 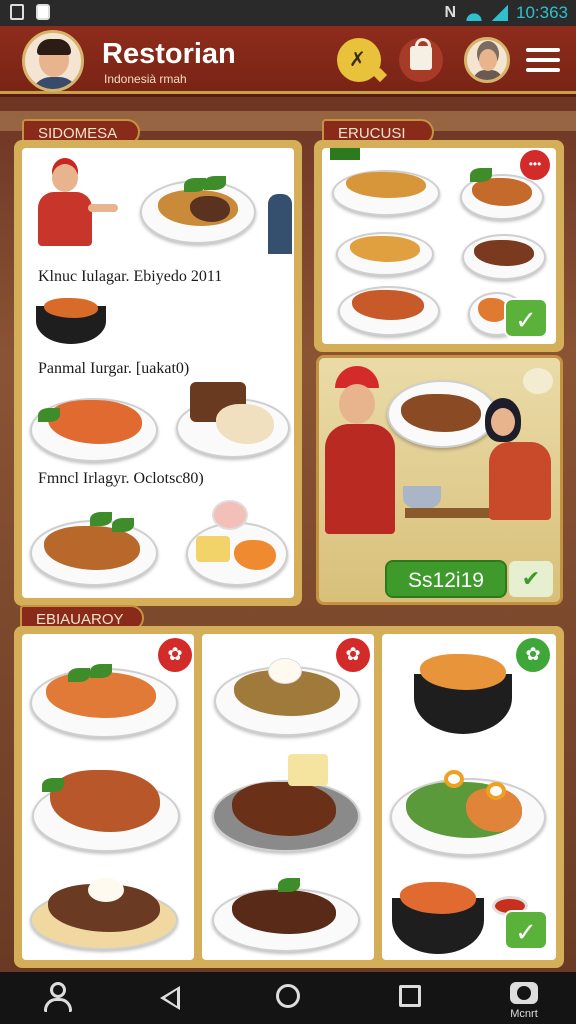 I want to click on satay-wrap-plate, so click(x=234, y=419).